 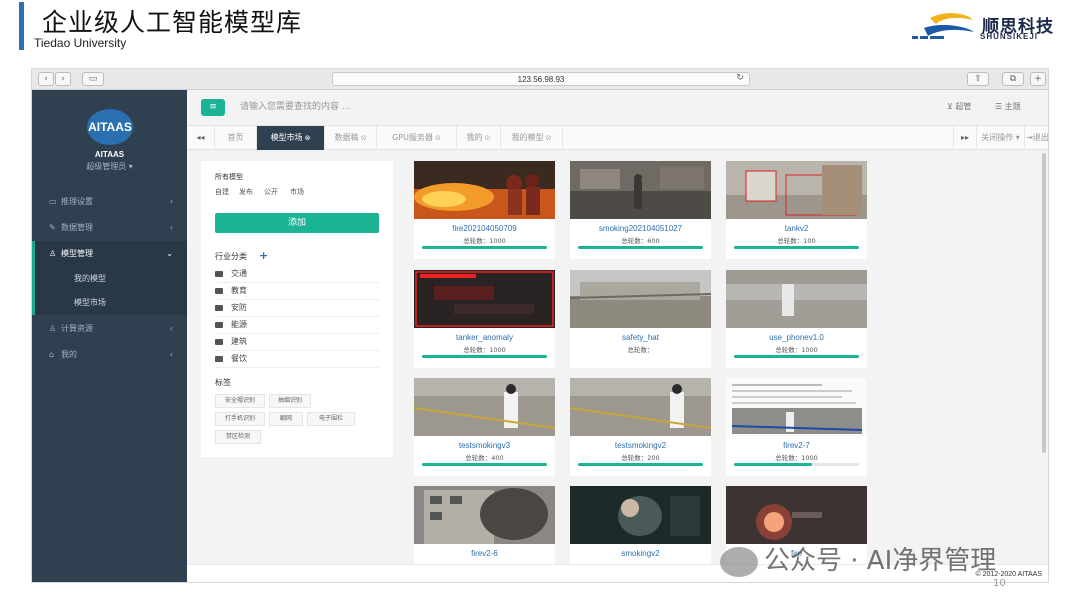 I want to click on sidebar-item-models: ♙ 模型管理 ⌄, so click(x=109, y=254).